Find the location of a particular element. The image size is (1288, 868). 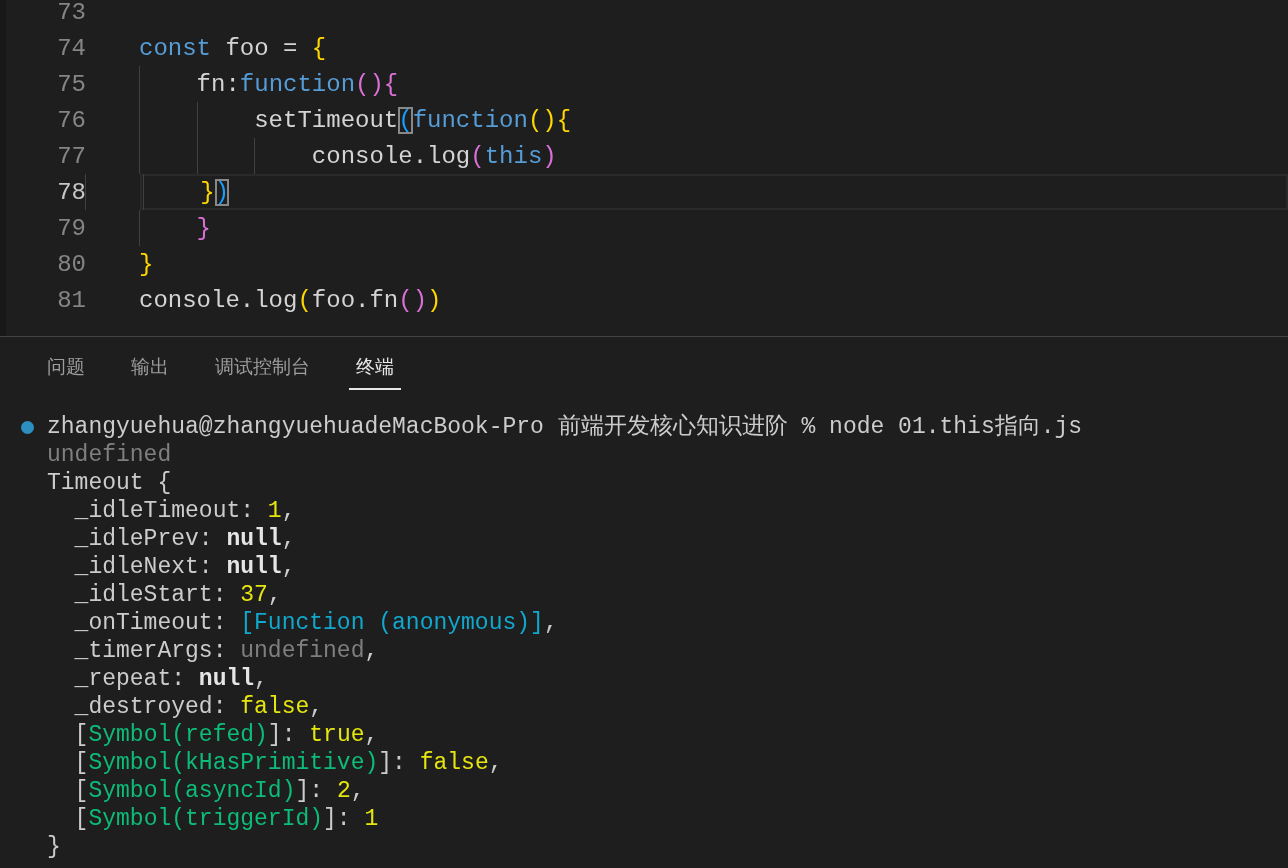

line-number: 78 is located at coordinates (71, 192).